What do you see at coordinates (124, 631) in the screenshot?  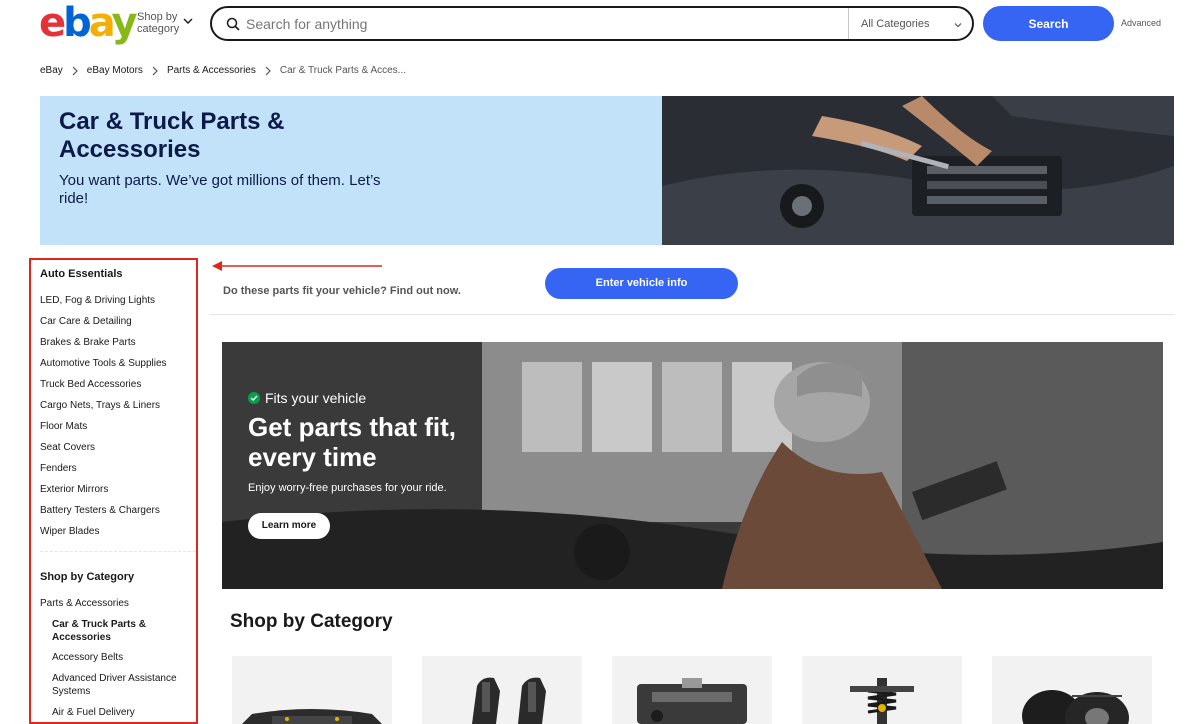 I see `sidebar-subitem-current: Car & Truck Parts & Accessories` at bounding box center [124, 631].